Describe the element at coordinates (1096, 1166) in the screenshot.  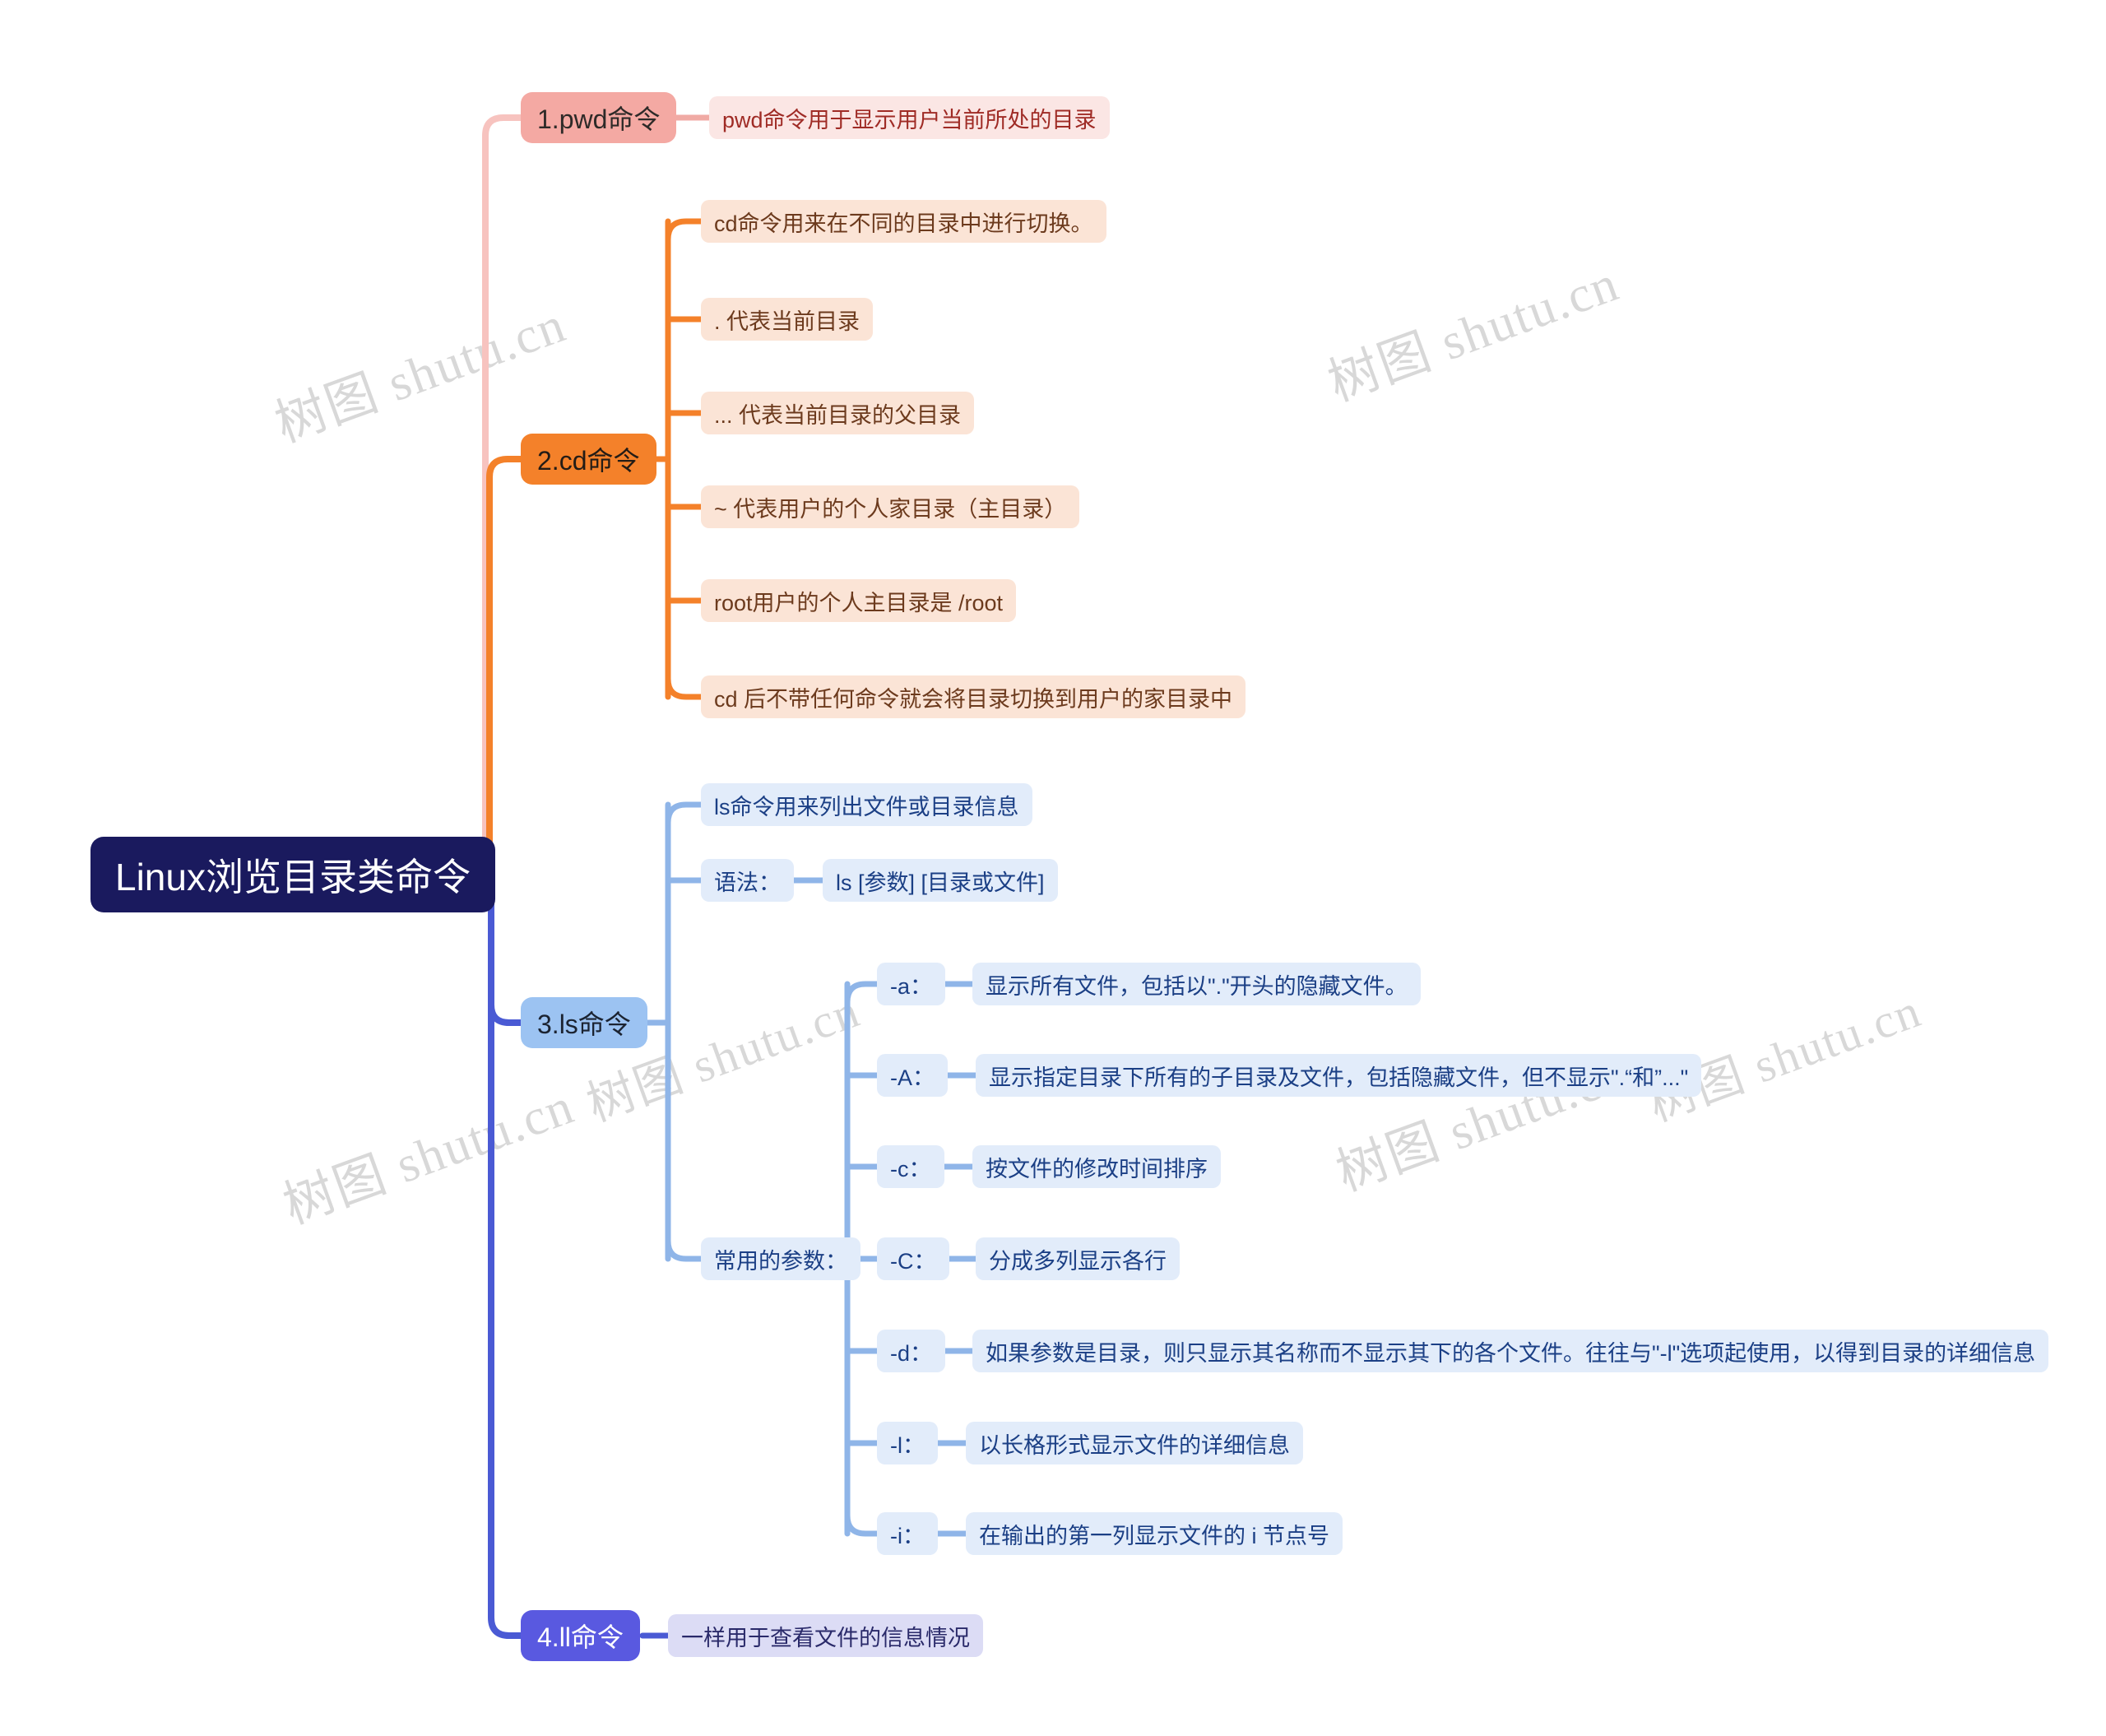
I see `param-desc-c: 按文件的修改时间排序` at that location.